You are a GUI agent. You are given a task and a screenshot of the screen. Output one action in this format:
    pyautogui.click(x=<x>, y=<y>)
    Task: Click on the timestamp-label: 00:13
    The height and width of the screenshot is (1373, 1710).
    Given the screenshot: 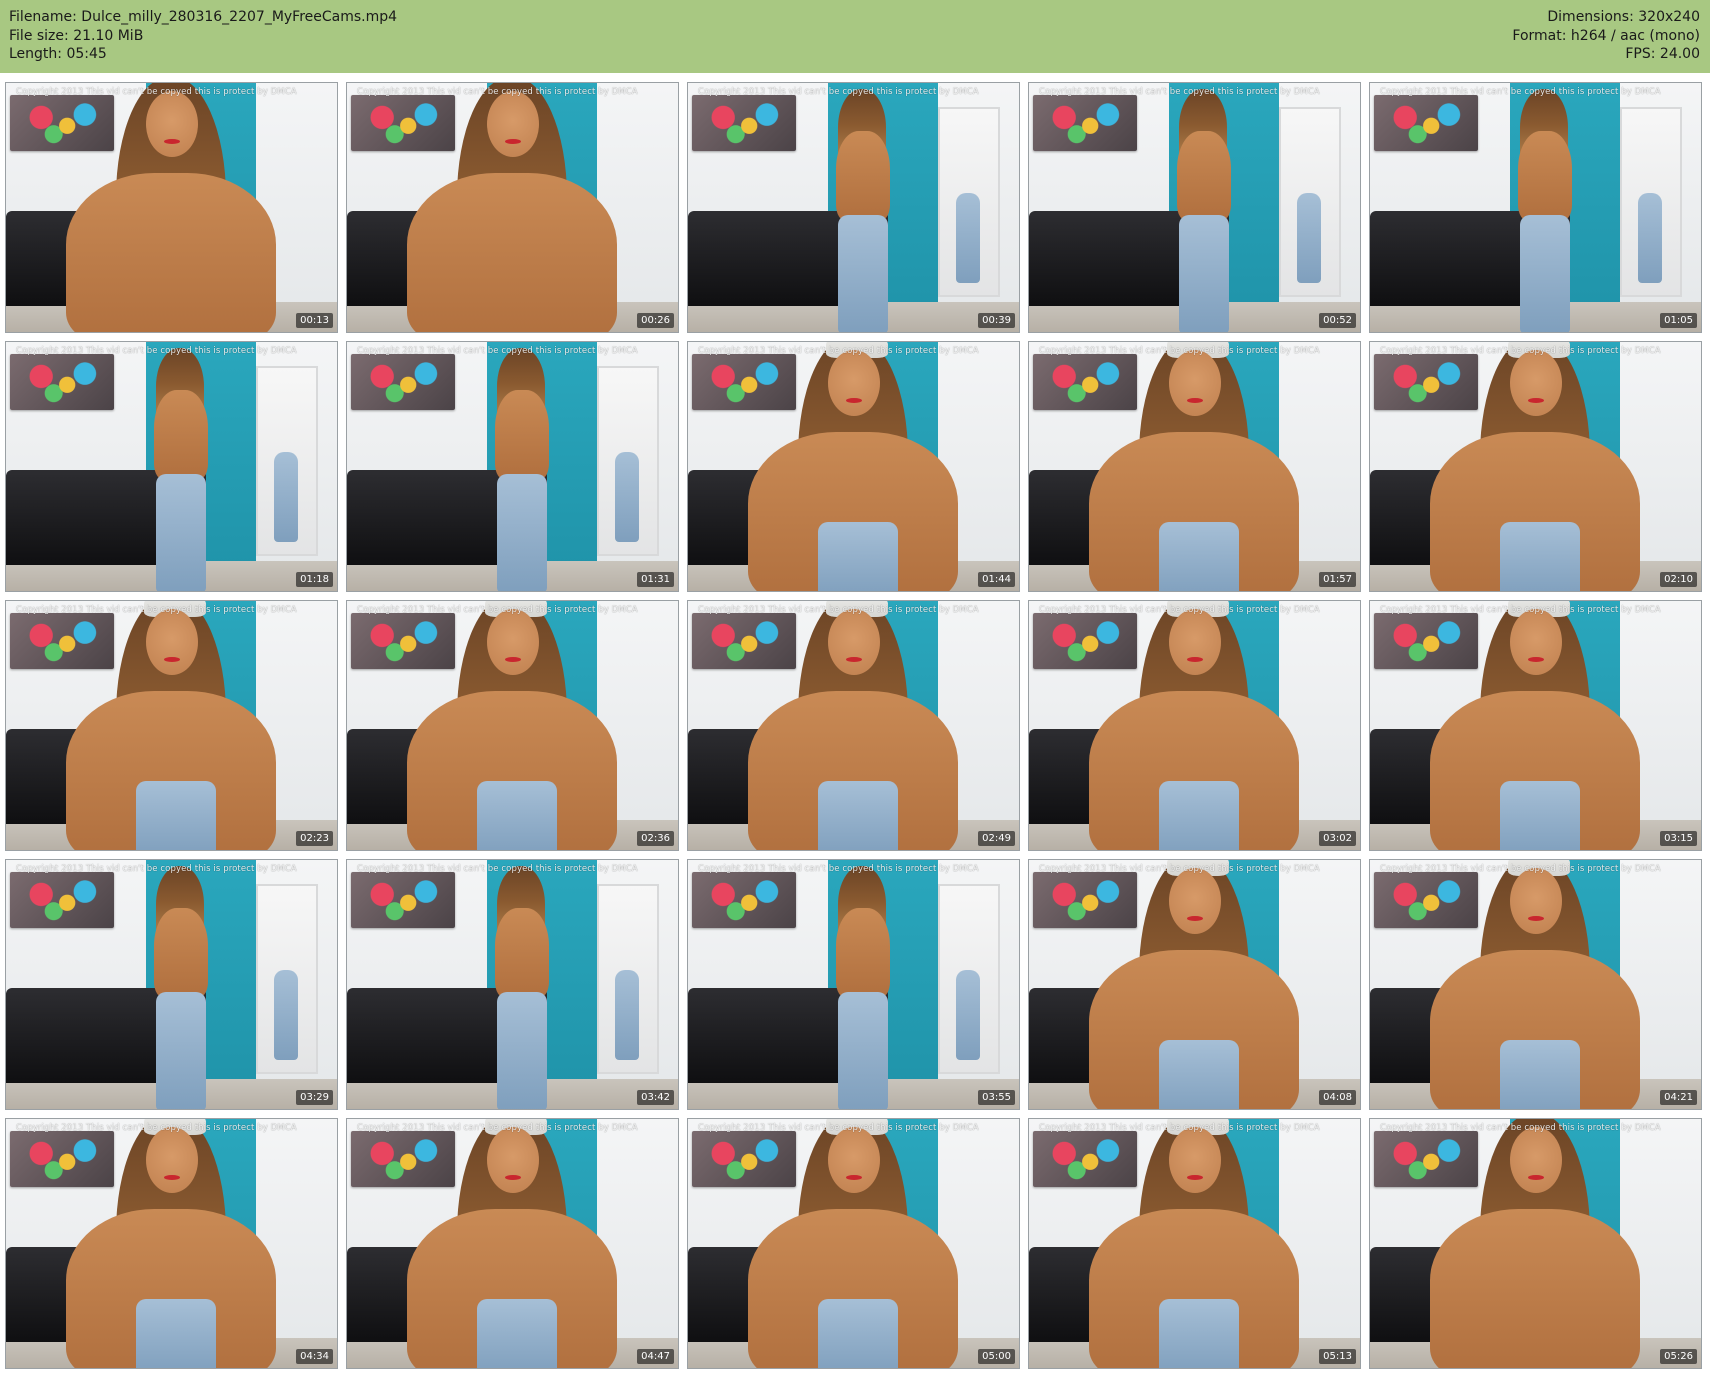 What is the action you would take?
    pyautogui.click(x=314, y=320)
    